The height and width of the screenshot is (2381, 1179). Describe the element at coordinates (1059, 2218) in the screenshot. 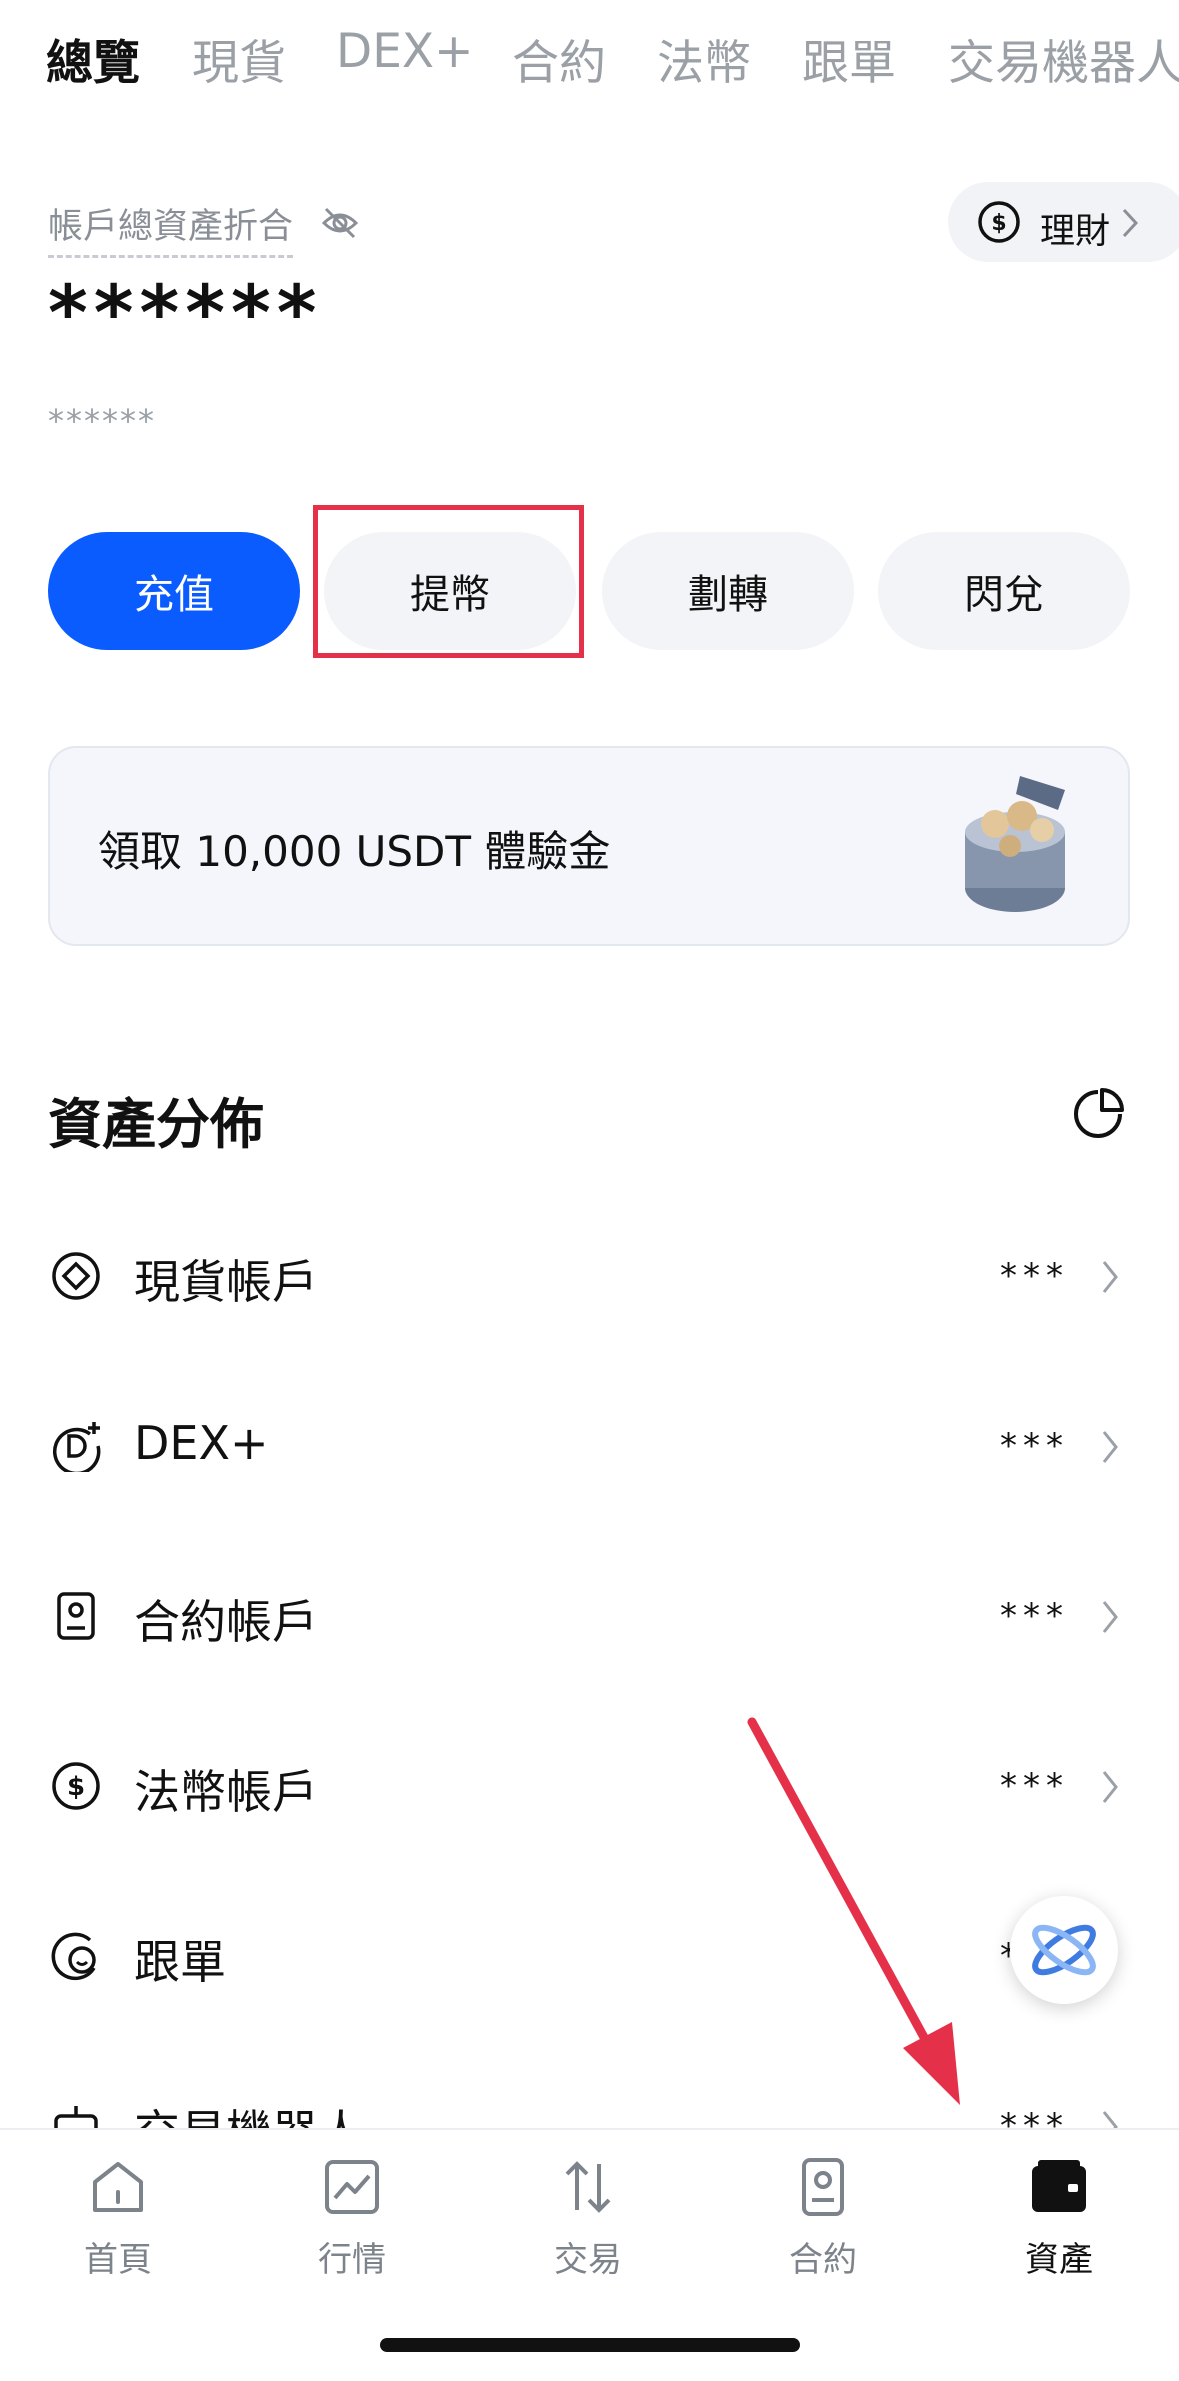

I see `nav-assets: 資產` at that location.